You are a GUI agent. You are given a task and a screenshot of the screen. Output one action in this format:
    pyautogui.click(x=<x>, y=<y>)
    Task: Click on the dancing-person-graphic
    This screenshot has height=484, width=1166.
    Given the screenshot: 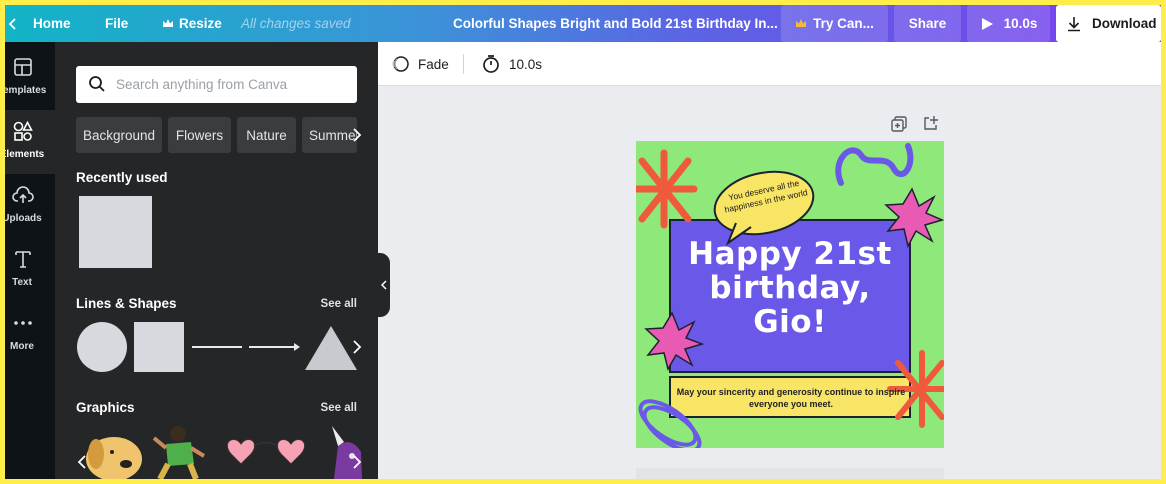 What is the action you would take?
    pyautogui.click(x=179, y=452)
    